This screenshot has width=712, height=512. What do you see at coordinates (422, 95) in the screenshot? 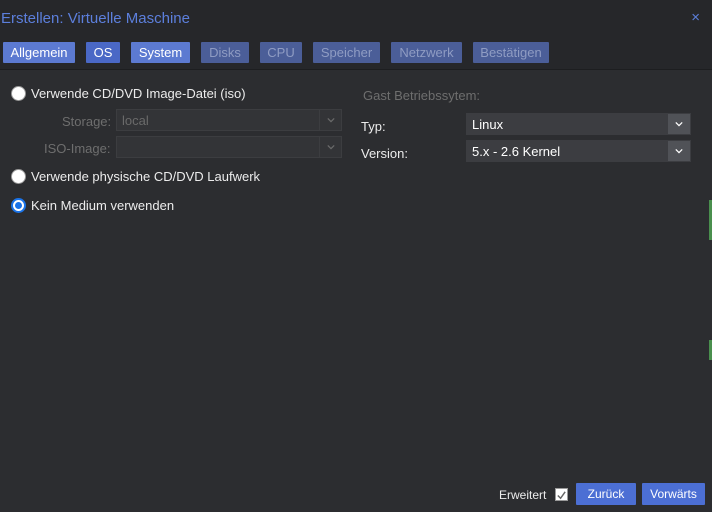
I see `guest-os-heading: Gast Betriebssytem:` at bounding box center [422, 95].